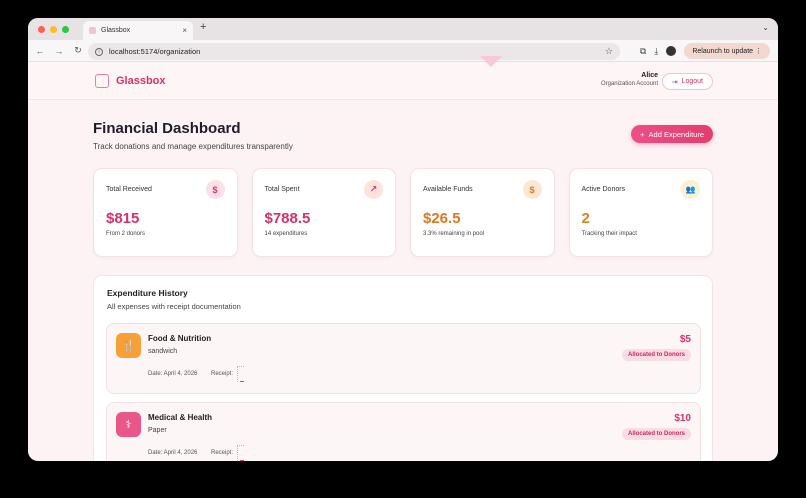 The width and height of the screenshot is (806, 498). I want to click on user-role: Organization Account, so click(629, 84).